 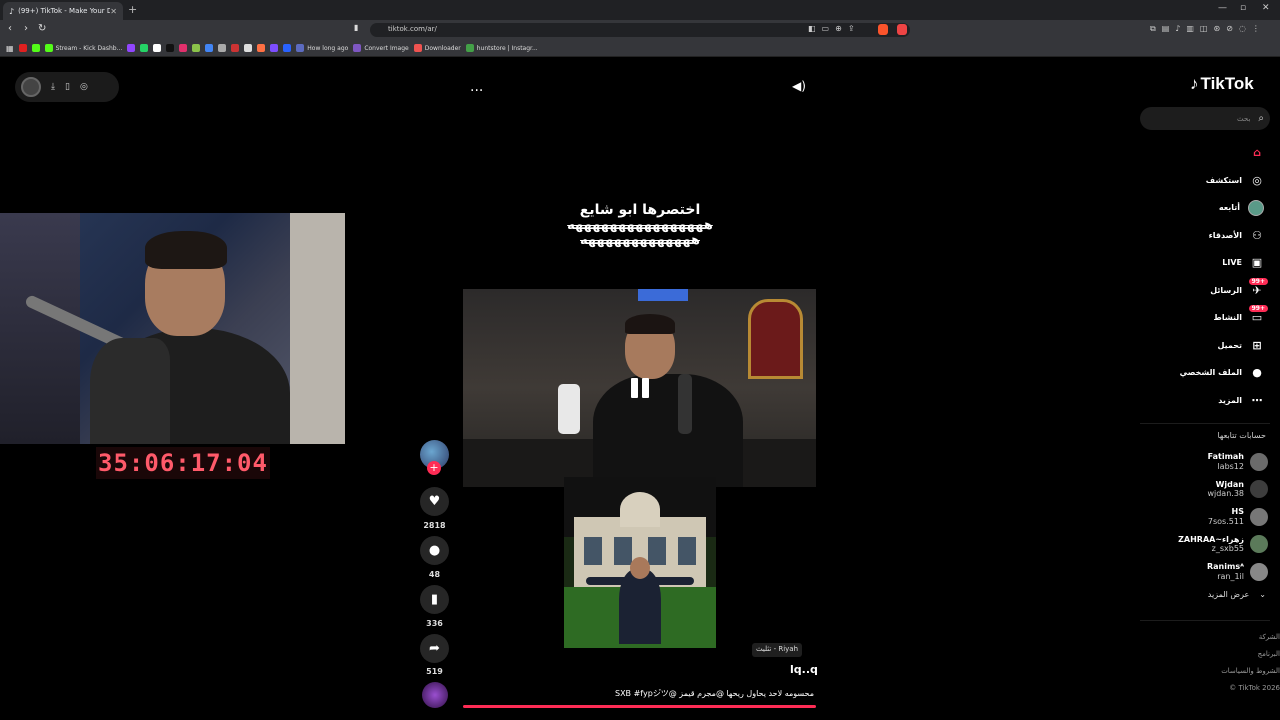 What do you see at coordinates (799, 86) in the screenshot?
I see `volume-icon: ◀)` at bounding box center [799, 86].